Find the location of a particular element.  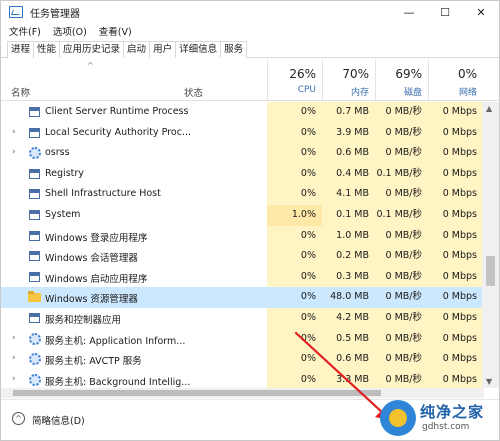

memory-value: 4.1 MB is located at coordinates (348, 194).